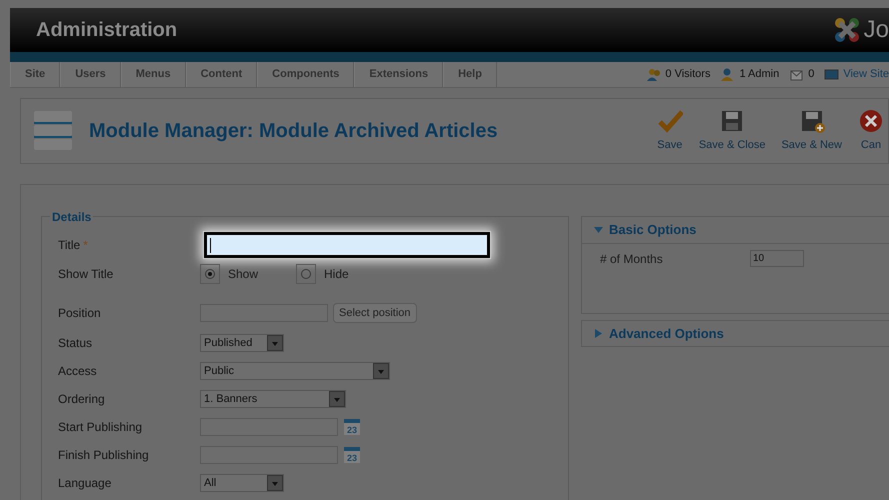 The image size is (889, 500). What do you see at coordinates (295, 371) in the screenshot?
I see `dropdown-field: Public` at bounding box center [295, 371].